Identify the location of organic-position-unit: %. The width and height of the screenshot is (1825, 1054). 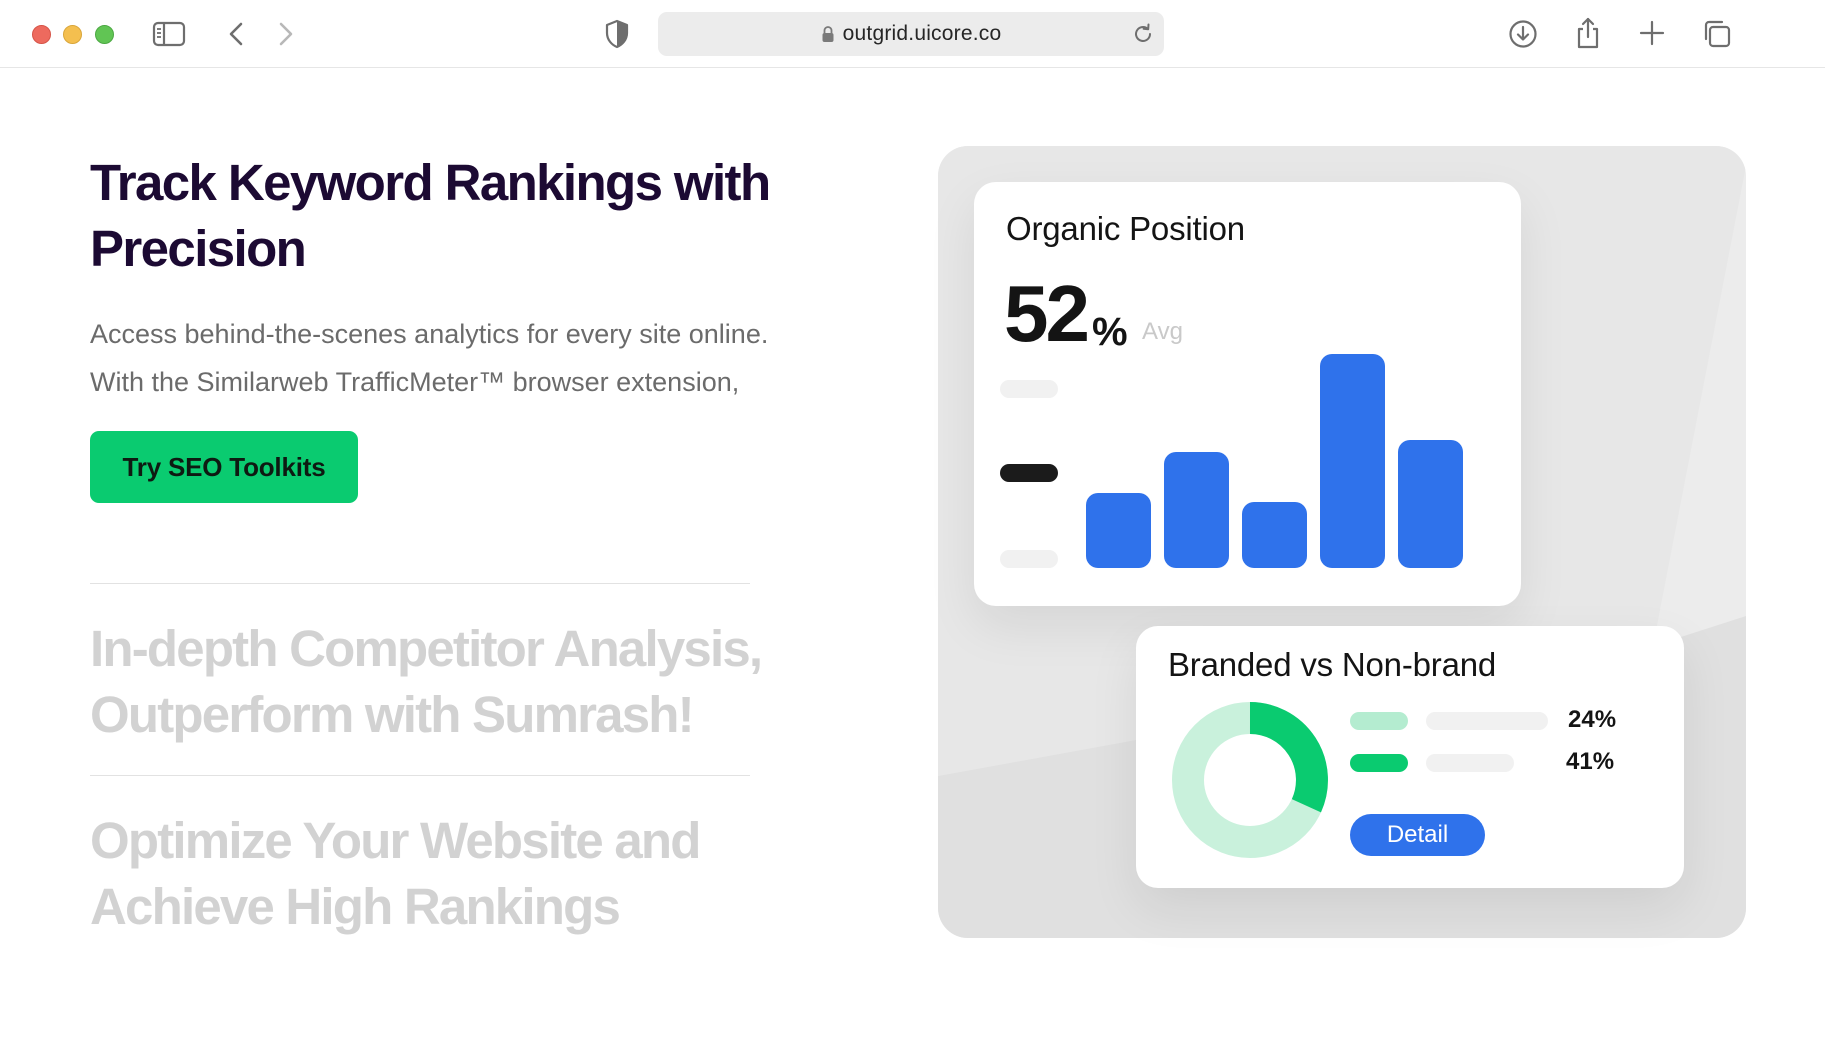
(1110, 332).